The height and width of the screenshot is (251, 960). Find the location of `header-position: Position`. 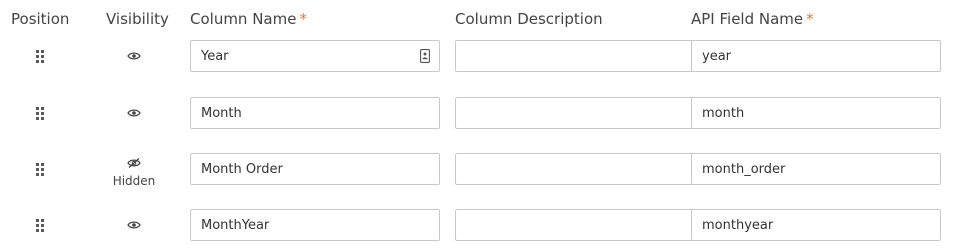

header-position: Position is located at coordinates (40, 19).